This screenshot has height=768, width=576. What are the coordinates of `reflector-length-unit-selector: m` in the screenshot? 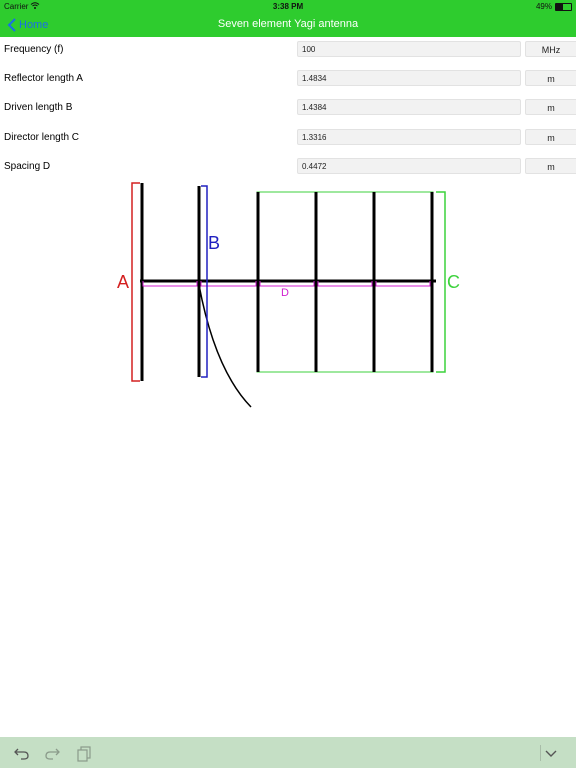 It's located at (550, 78).